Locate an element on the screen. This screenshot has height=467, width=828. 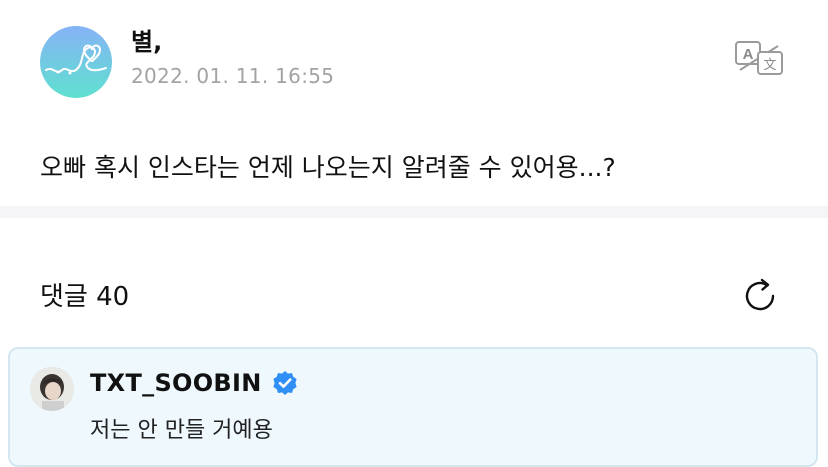
post-author-name: 별, is located at coordinates (146, 42).